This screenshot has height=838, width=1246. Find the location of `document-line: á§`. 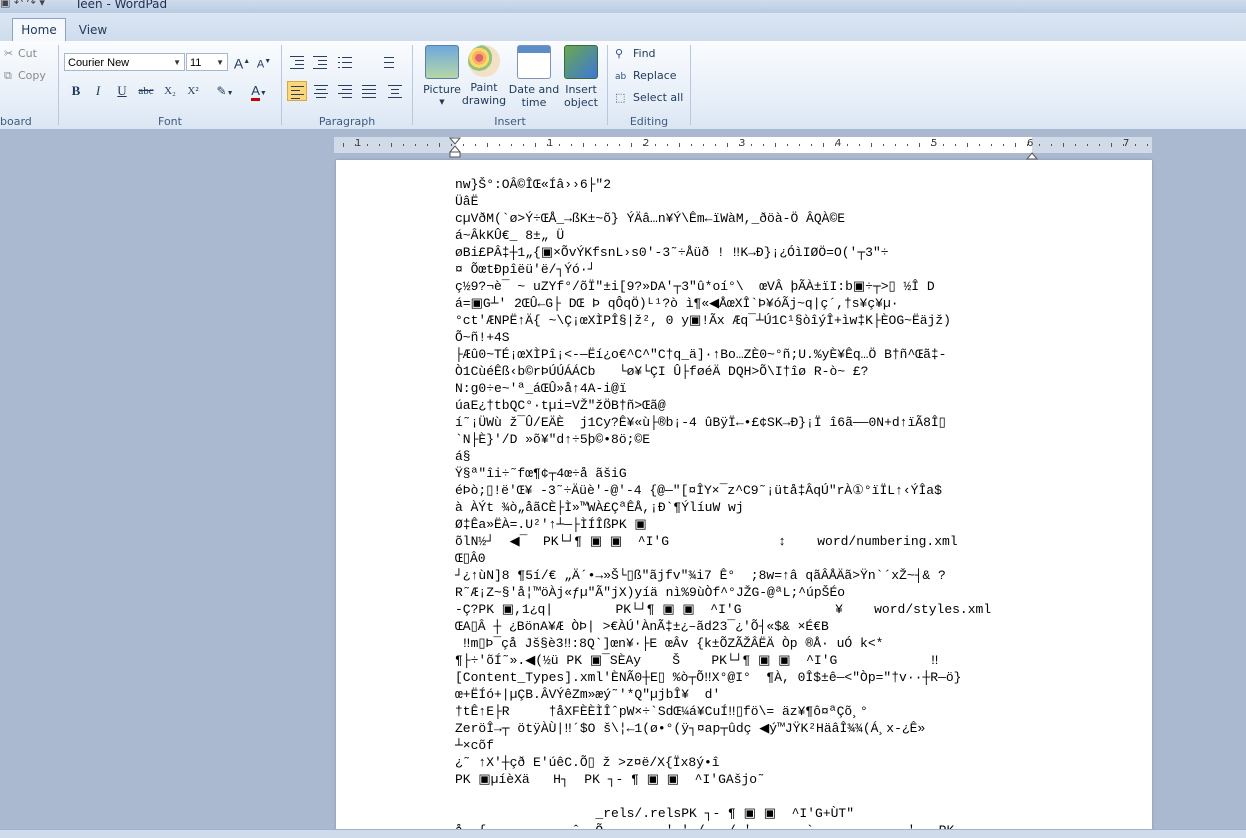

document-line: á§ is located at coordinates (463, 456).